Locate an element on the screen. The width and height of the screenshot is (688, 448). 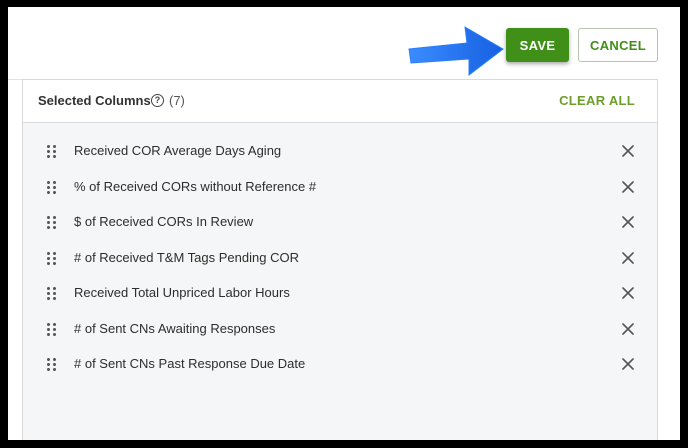
panel-header: Selected Columns ? (7) CLEAR ALL is located at coordinates (340, 101).